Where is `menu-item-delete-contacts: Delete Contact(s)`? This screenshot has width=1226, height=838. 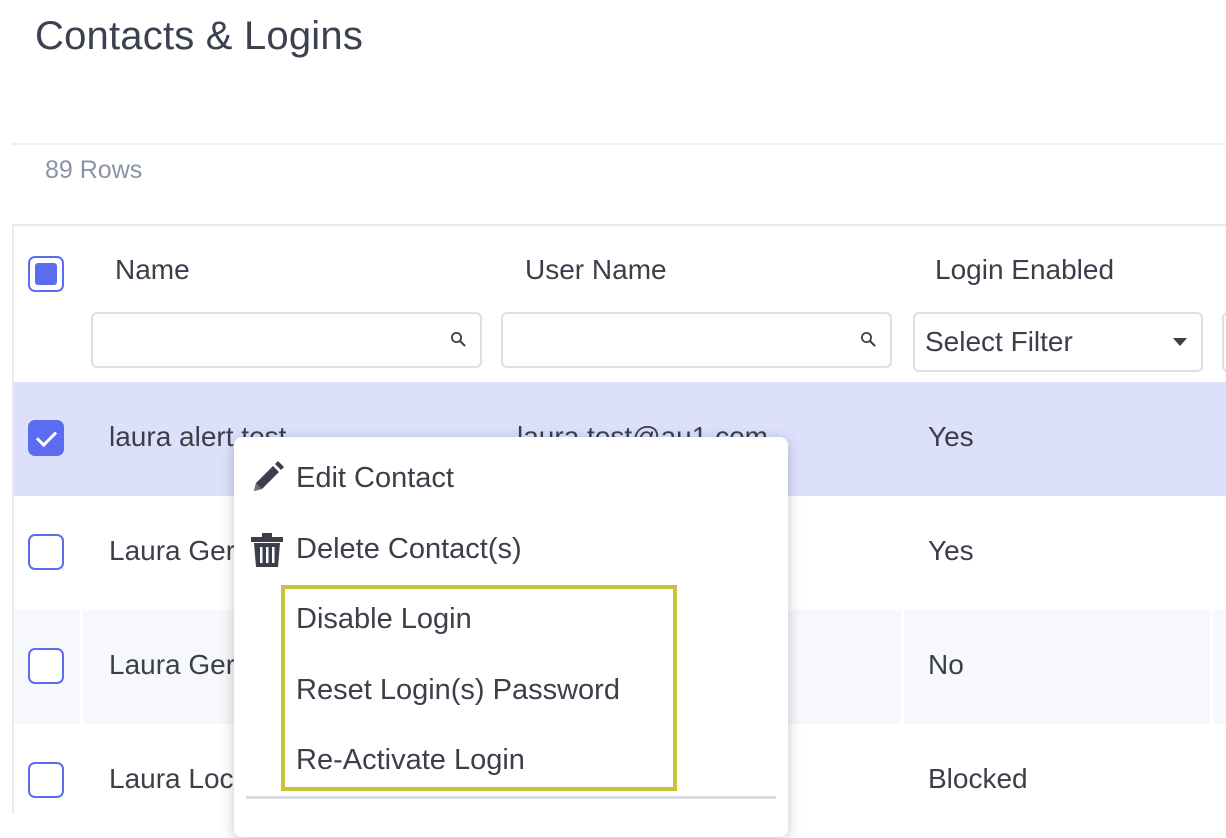
menu-item-delete-contacts: Delete Contact(s) is located at coordinates (511, 550).